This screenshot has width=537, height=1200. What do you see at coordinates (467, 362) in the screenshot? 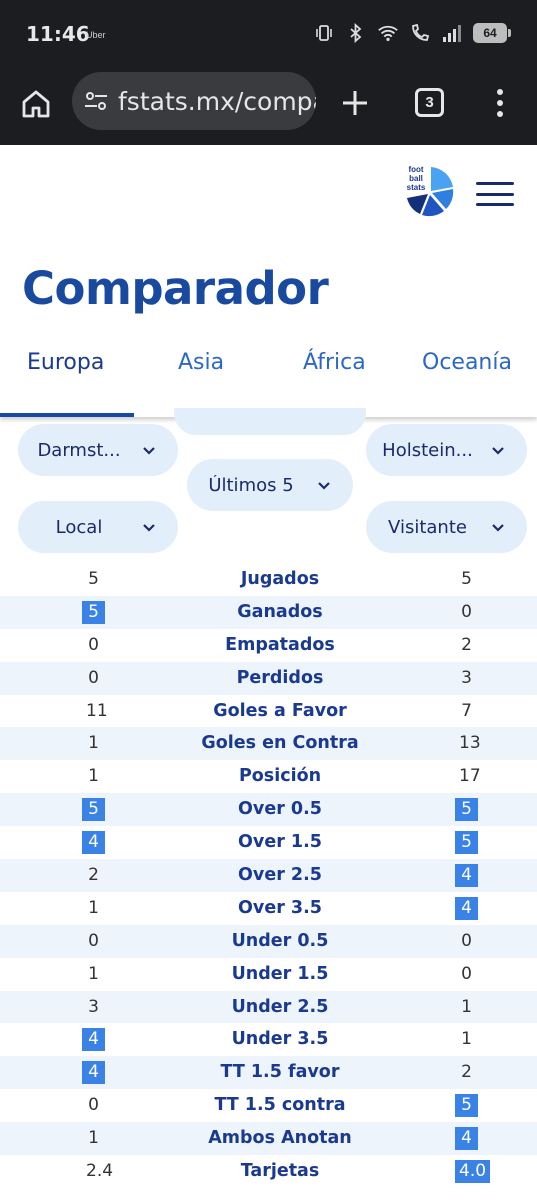
I see `tab-oceania: Oceanía` at bounding box center [467, 362].